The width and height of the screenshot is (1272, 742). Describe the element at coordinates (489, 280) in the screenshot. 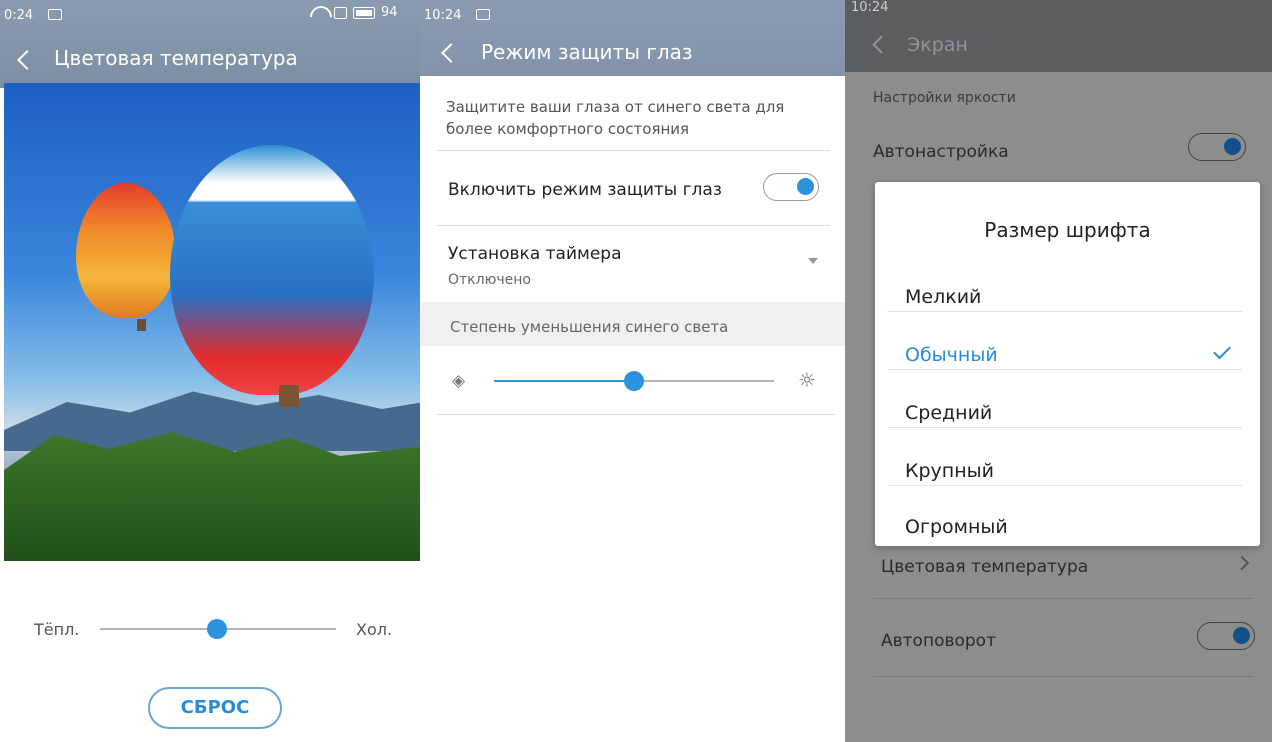

I see `timer-value: Отключено` at that location.